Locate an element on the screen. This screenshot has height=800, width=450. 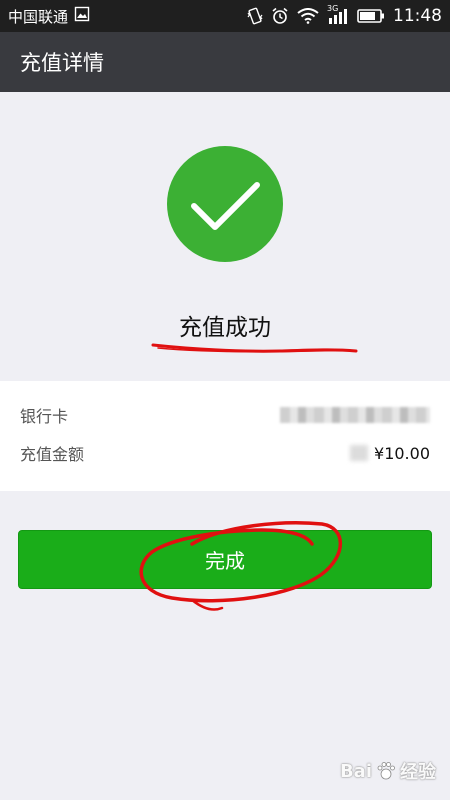
status-left: 中国联通 is located at coordinates (49, 16).